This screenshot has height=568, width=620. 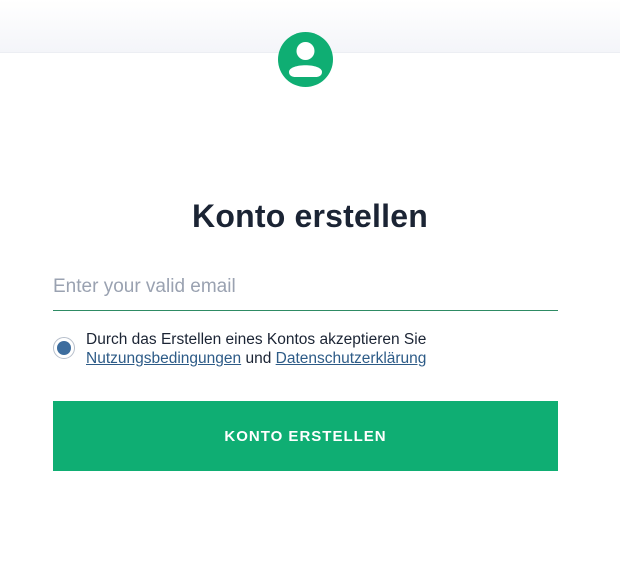 I want to click on consent-connector: und, so click(x=258, y=358).